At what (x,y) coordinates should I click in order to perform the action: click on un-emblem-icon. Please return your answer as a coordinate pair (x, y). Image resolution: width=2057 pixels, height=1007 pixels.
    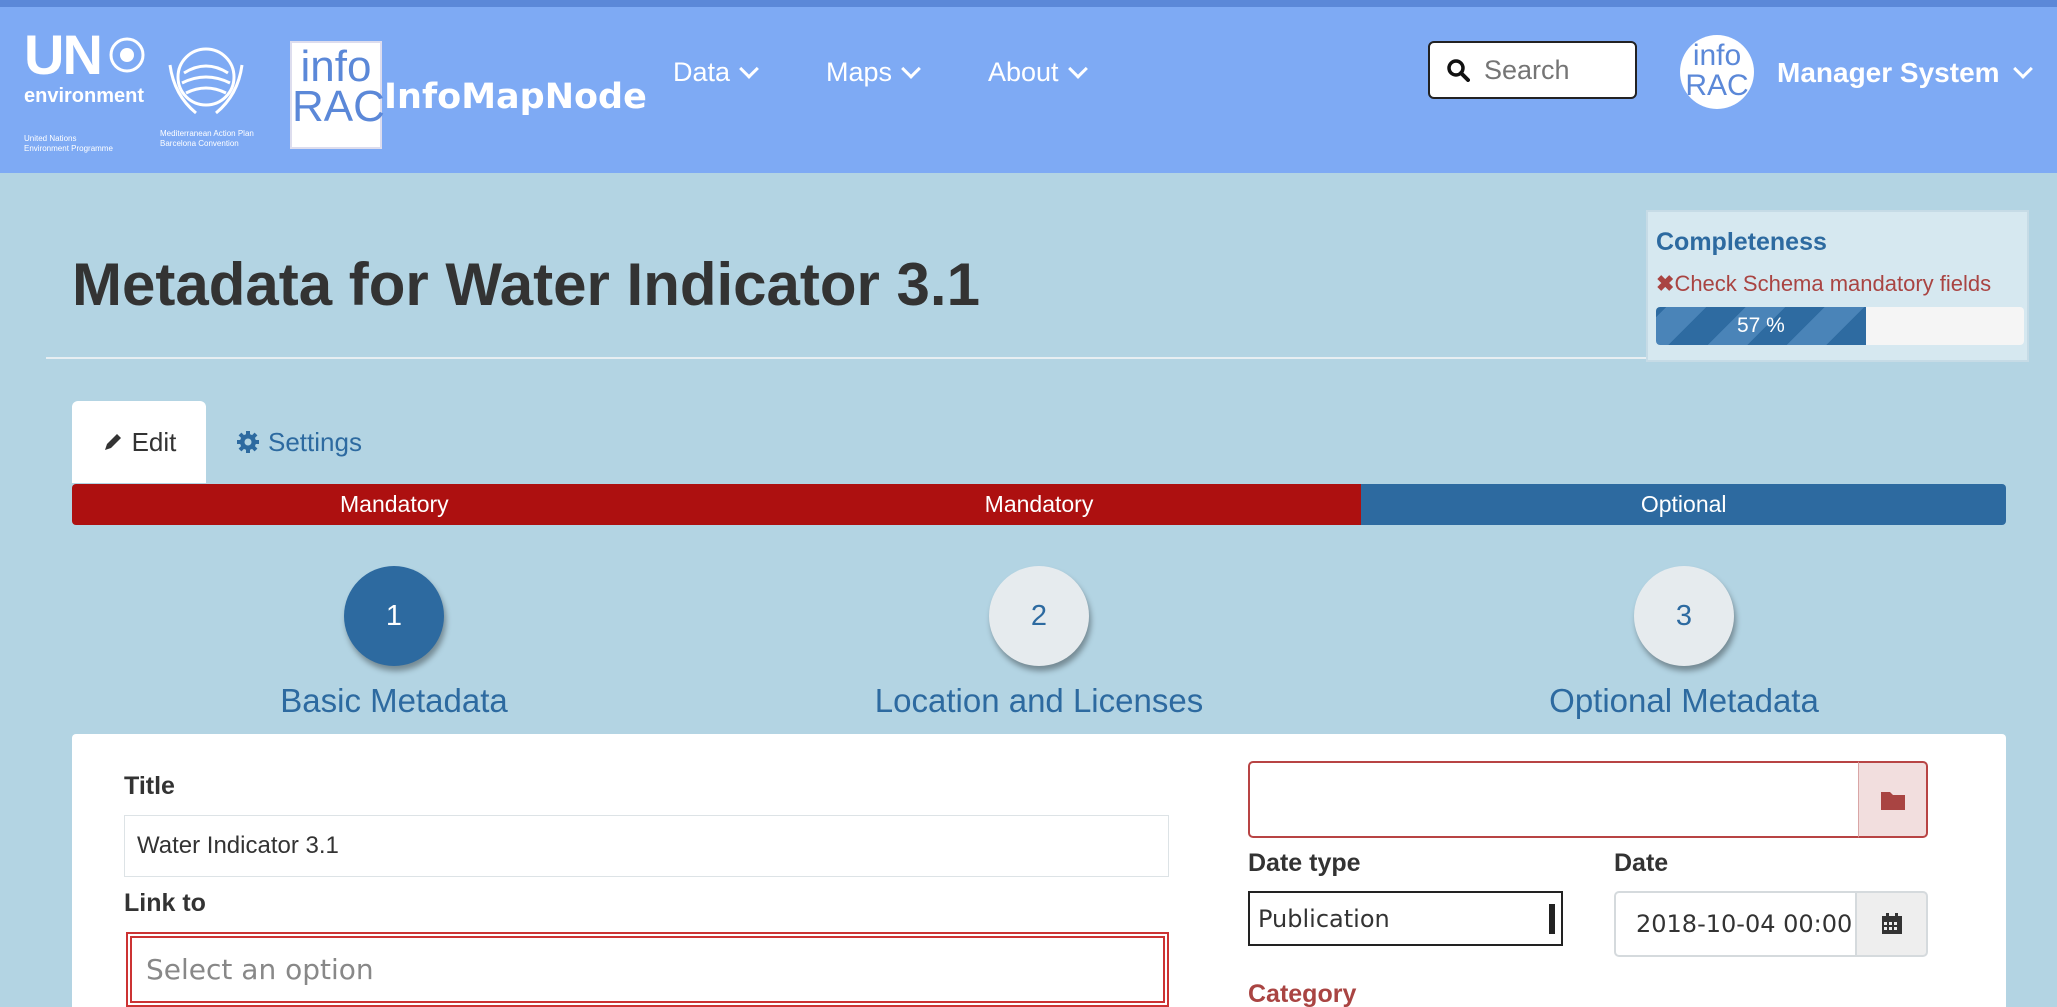
    Looking at the image, I should click on (127, 55).